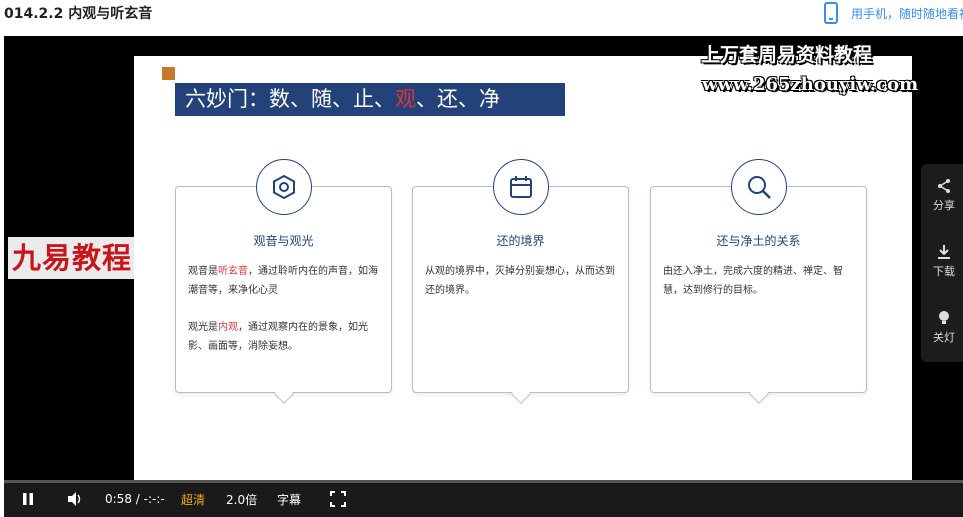 The height and width of the screenshot is (517, 963). I want to click on quality-selector: 超清, so click(193, 499).